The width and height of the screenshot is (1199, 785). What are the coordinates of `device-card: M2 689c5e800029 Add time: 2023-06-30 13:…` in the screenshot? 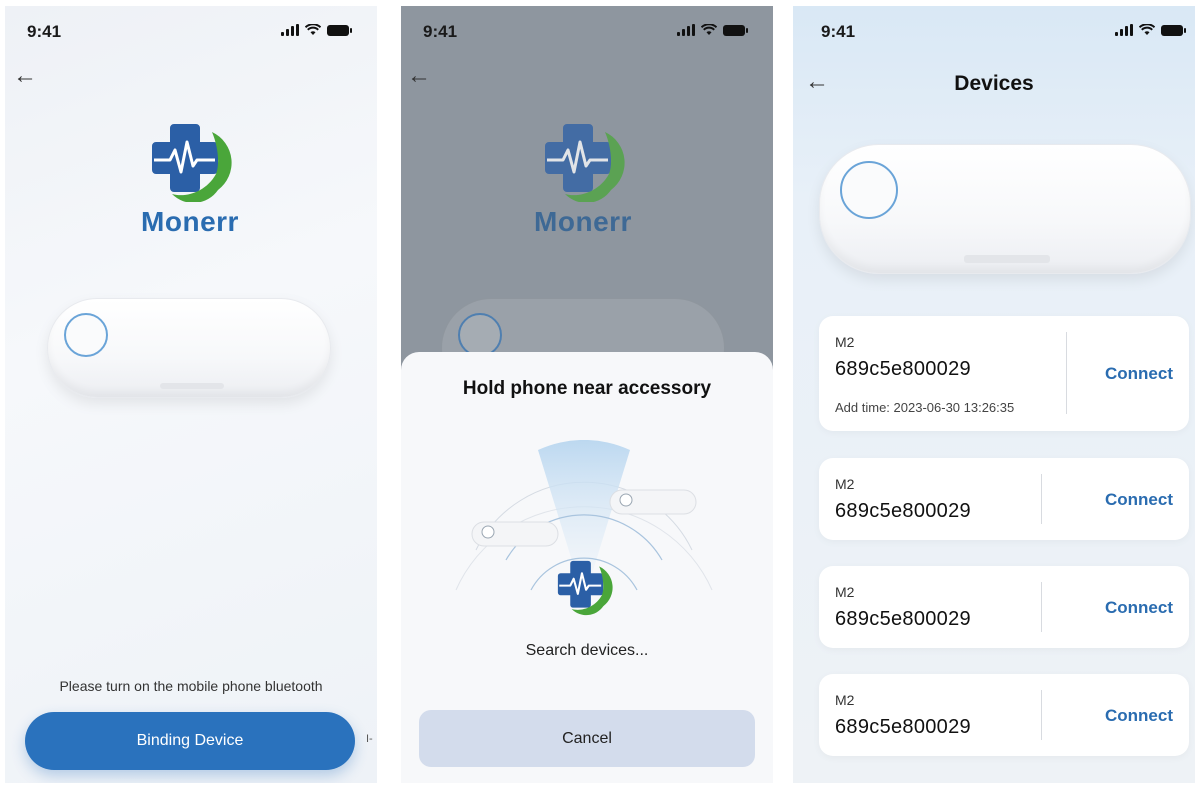 It's located at (1004, 373).